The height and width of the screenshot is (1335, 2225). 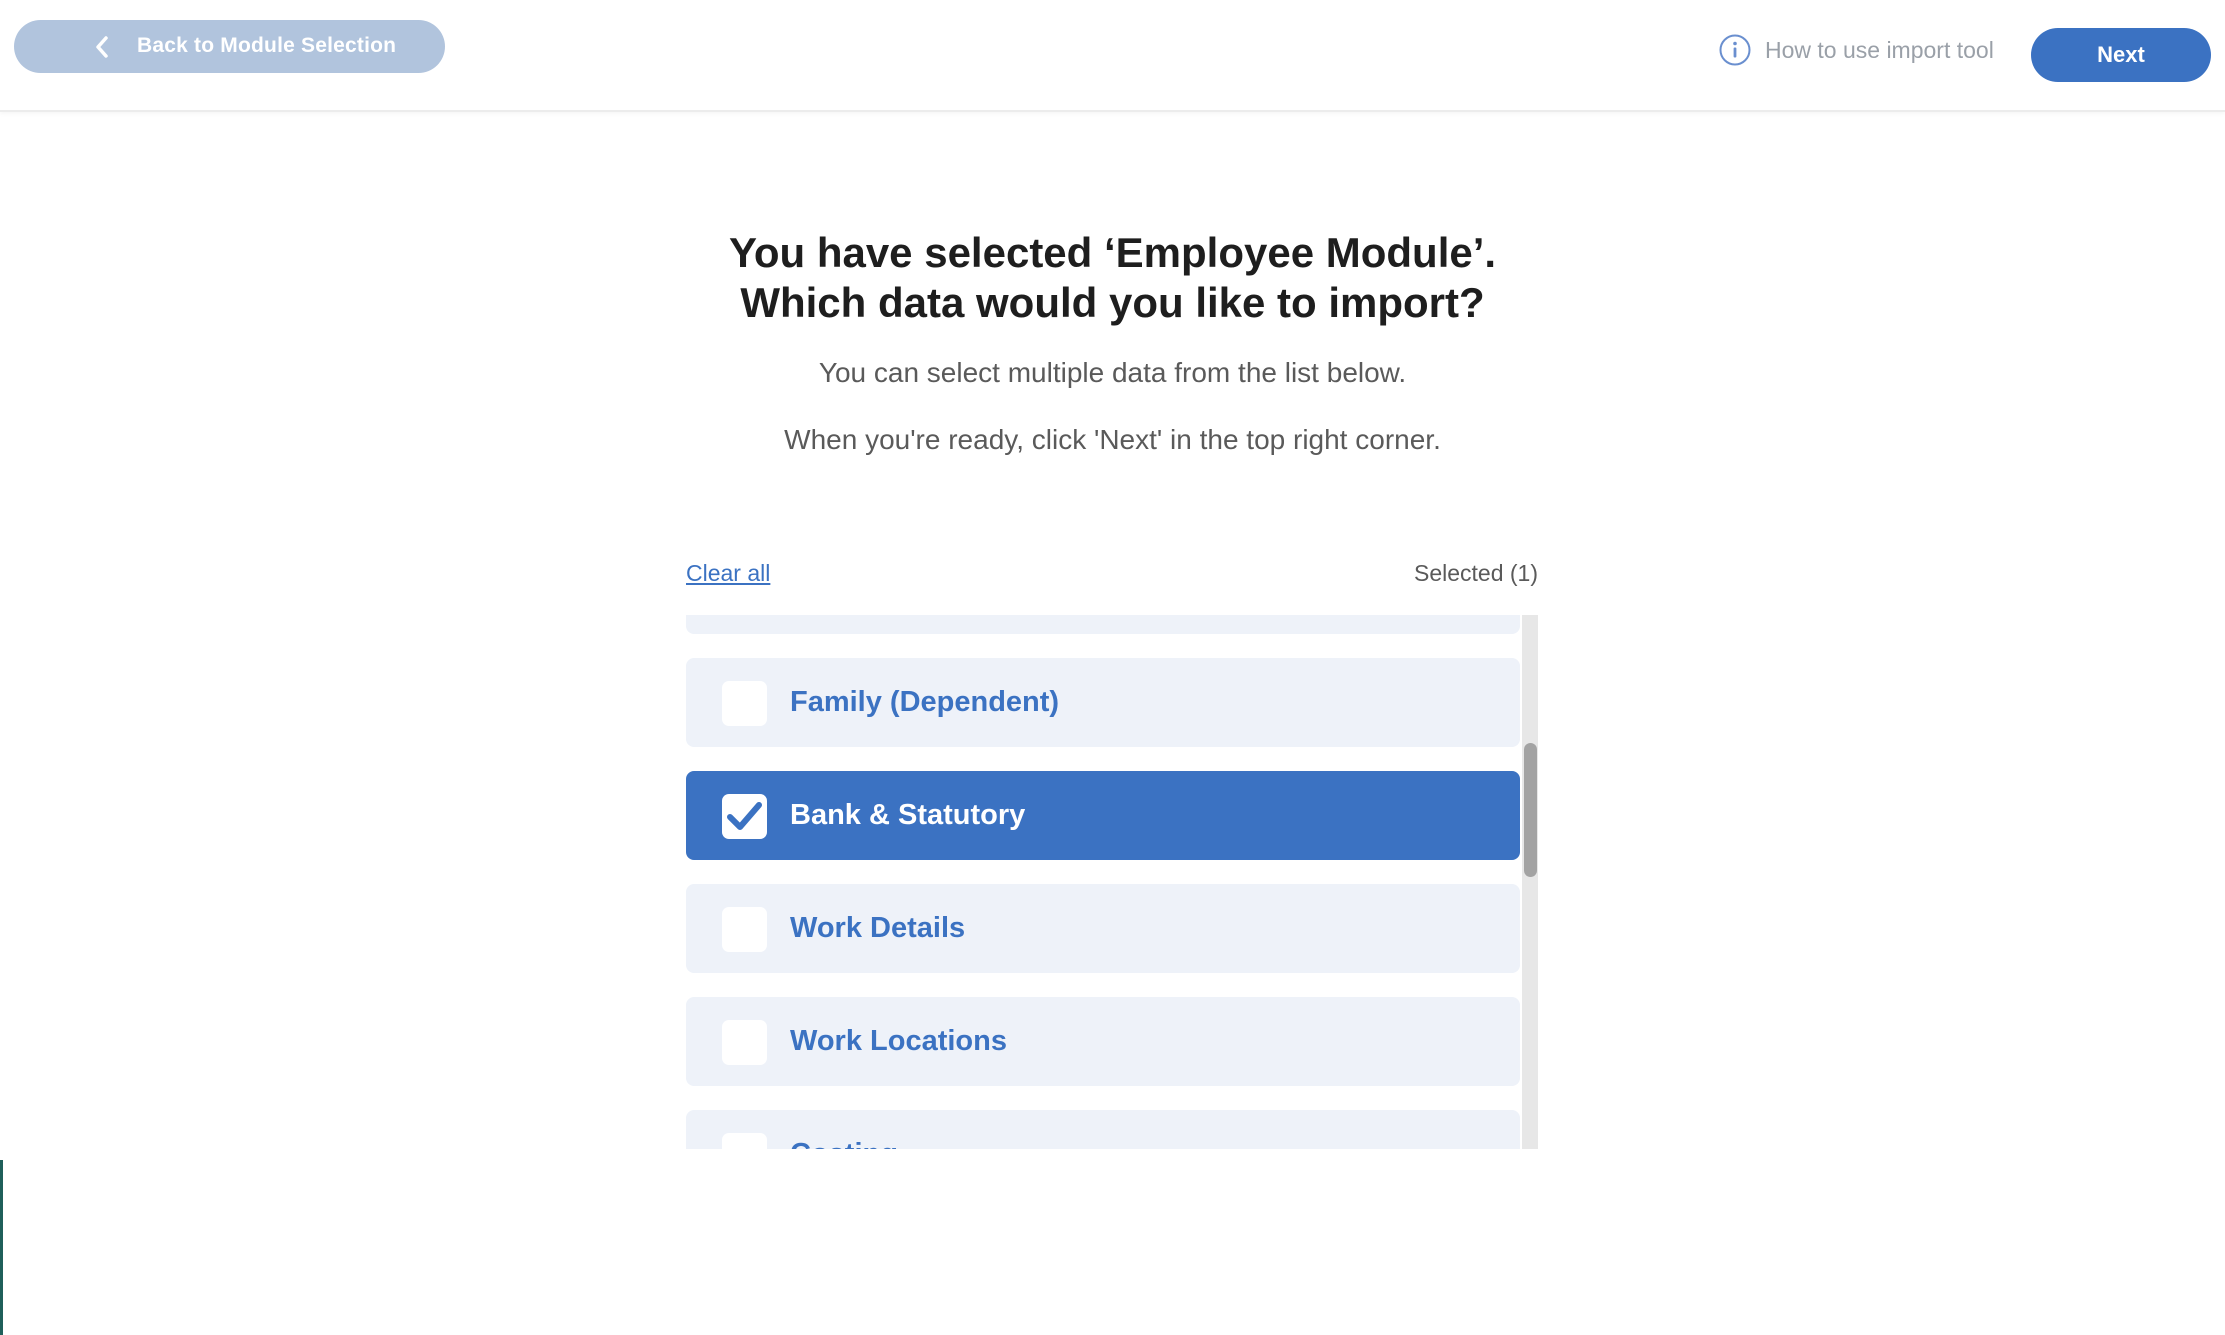 What do you see at coordinates (1112, 302) in the screenshot?
I see `page-title-line2: Which data would you like to import?` at bounding box center [1112, 302].